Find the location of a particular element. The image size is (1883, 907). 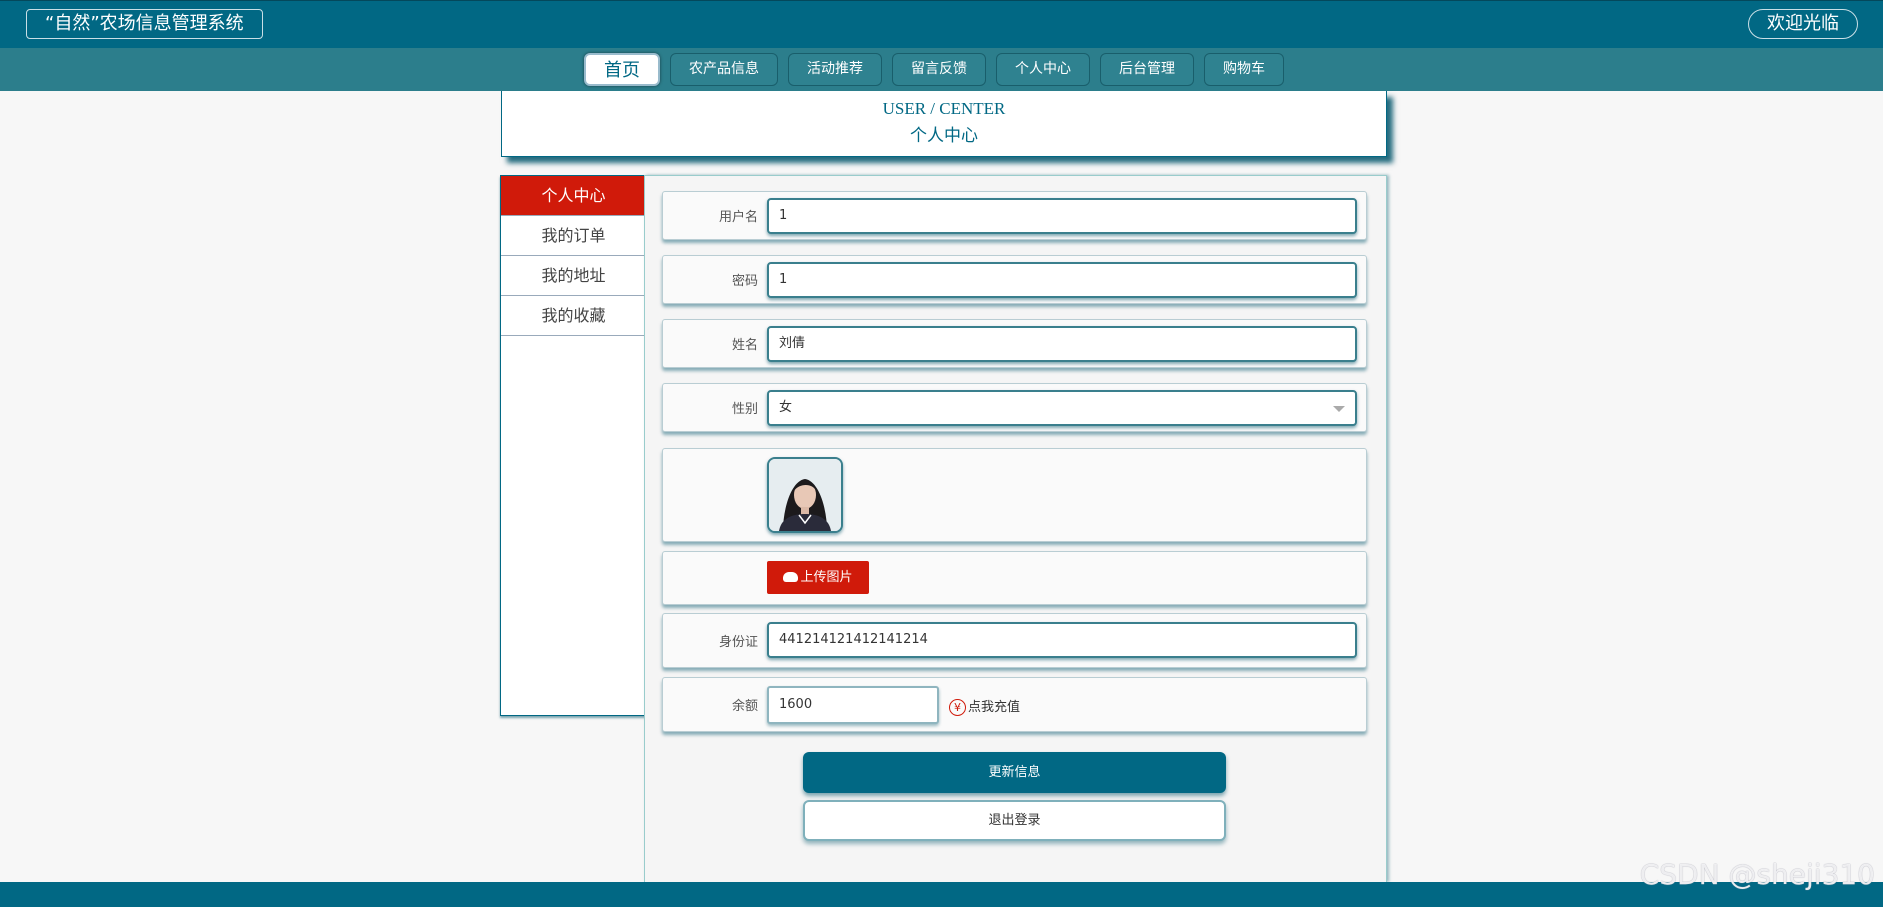

nav-item-admin: 后台管理 is located at coordinates (1147, 69).